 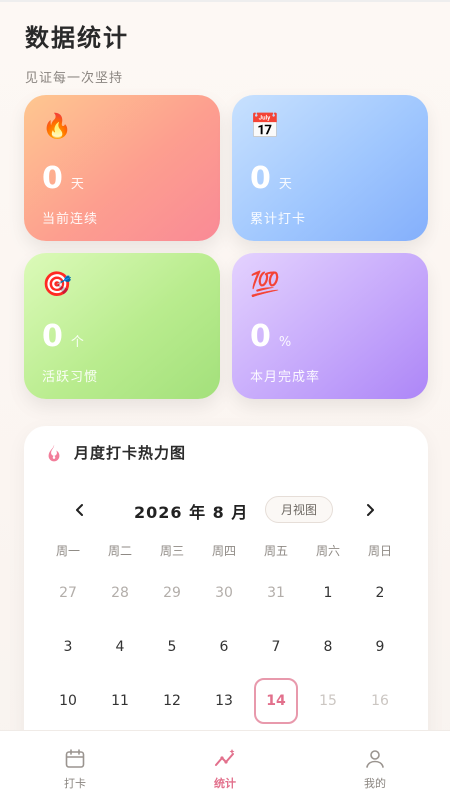 What do you see at coordinates (54, 452) in the screenshot?
I see `flame-icon` at bounding box center [54, 452].